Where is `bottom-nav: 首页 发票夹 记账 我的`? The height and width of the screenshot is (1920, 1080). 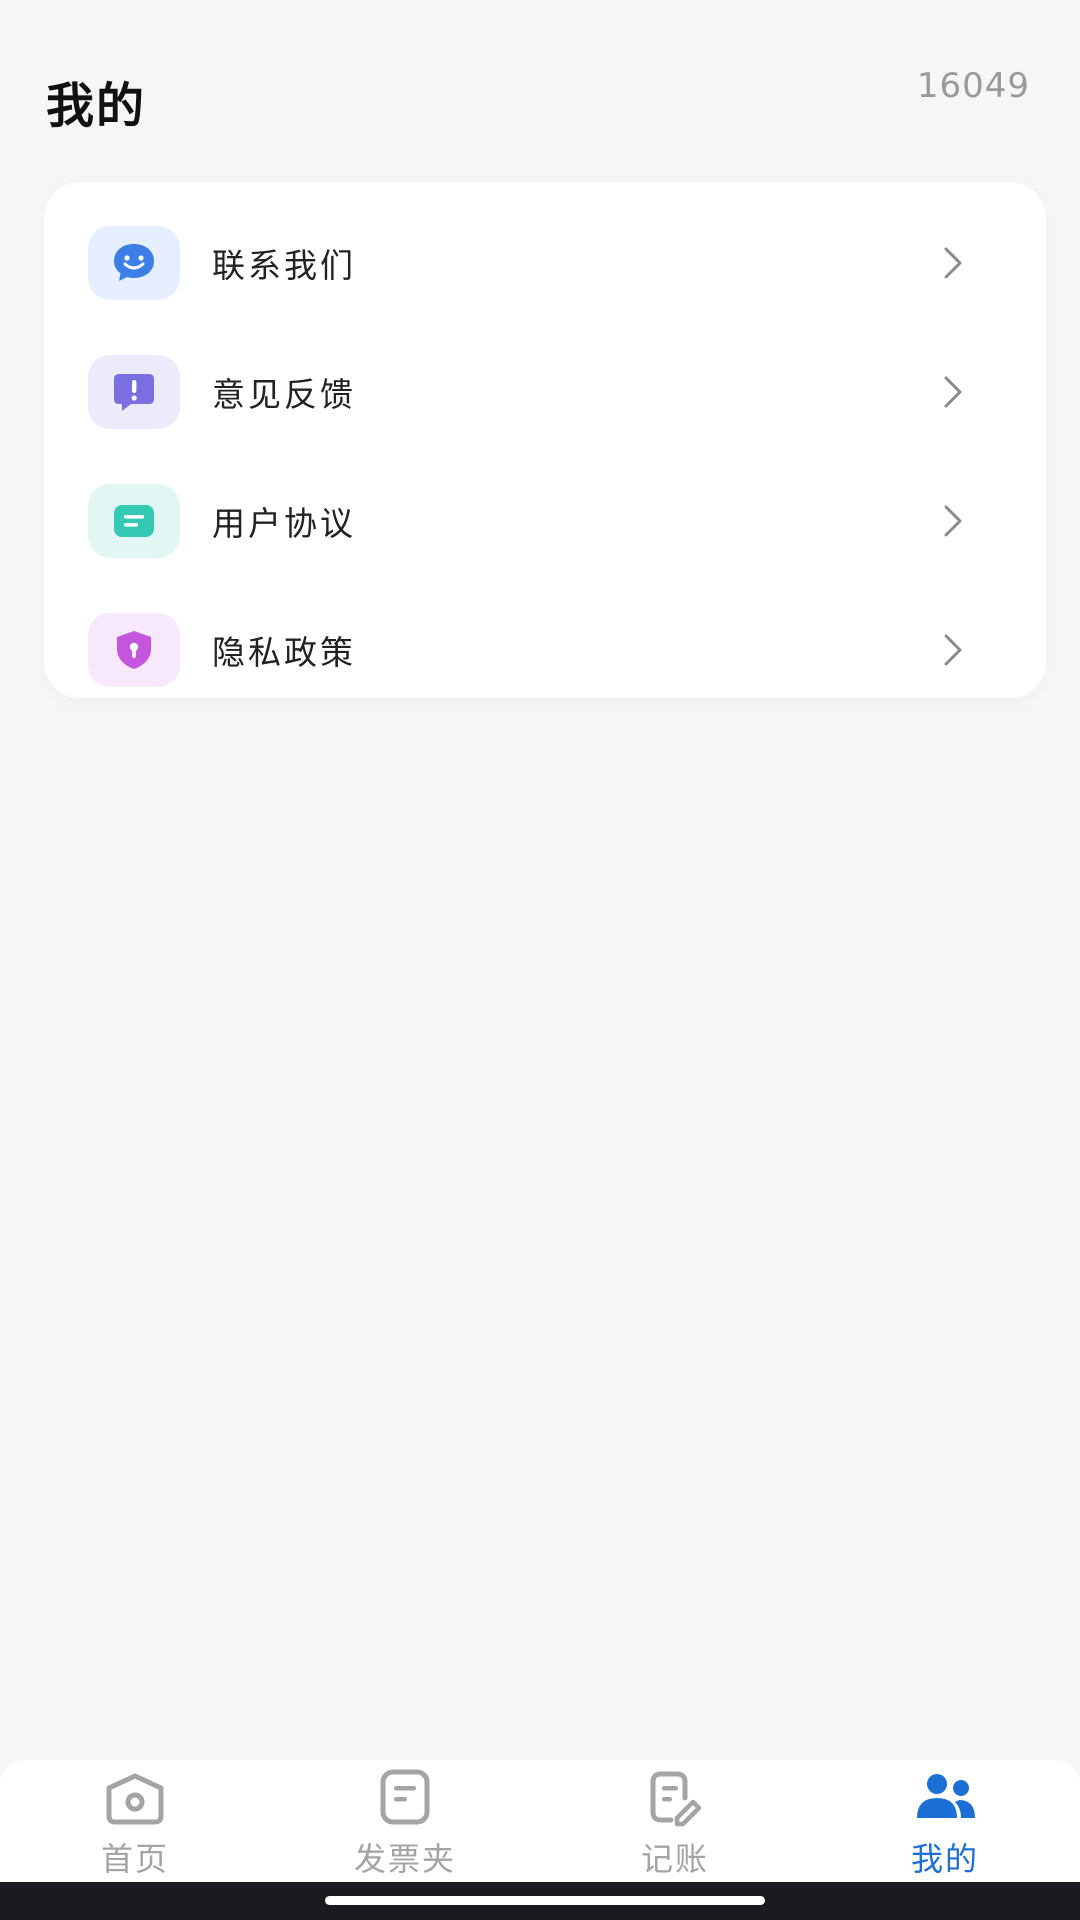
bottom-nav: 首页 发票夹 记账 我的 is located at coordinates (540, 1821).